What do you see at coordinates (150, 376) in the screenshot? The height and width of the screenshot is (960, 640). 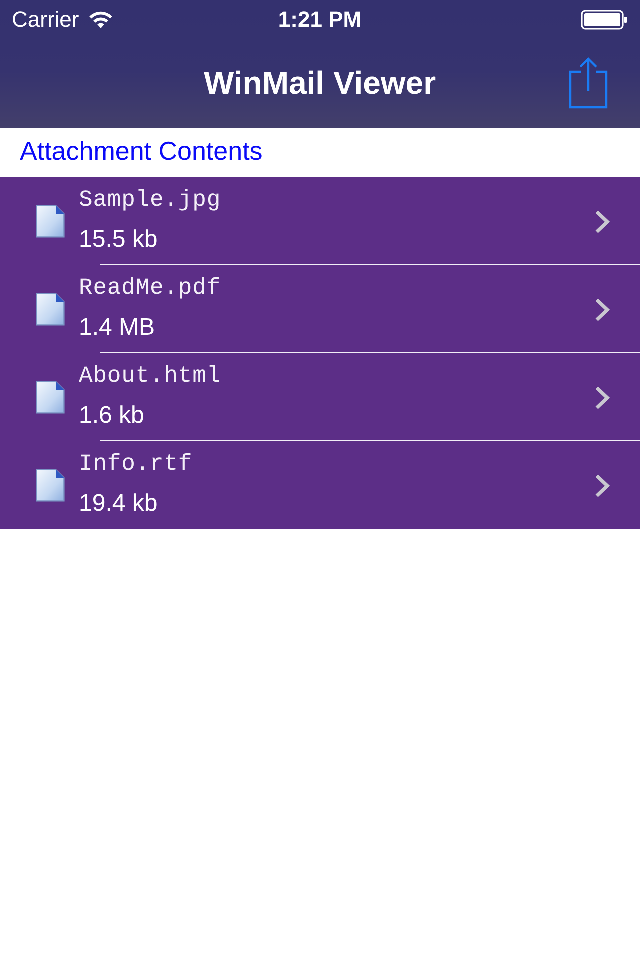 I see `file-name: About.html` at bounding box center [150, 376].